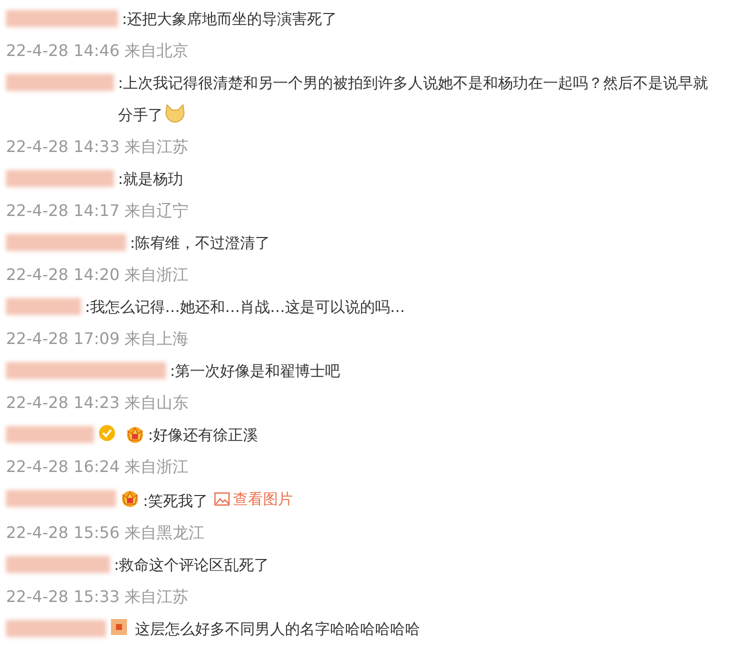 This screenshot has height=646, width=752. What do you see at coordinates (97, 210) in the screenshot?
I see `comment-timestamp: 22-4-28 14:17 来自辽宁` at bounding box center [97, 210].